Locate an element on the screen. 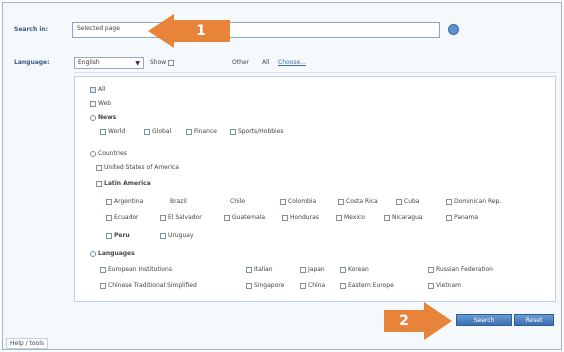 The width and height of the screenshot is (564, 352). news-sub-0-checkbox is located at coordinates (103, 131).